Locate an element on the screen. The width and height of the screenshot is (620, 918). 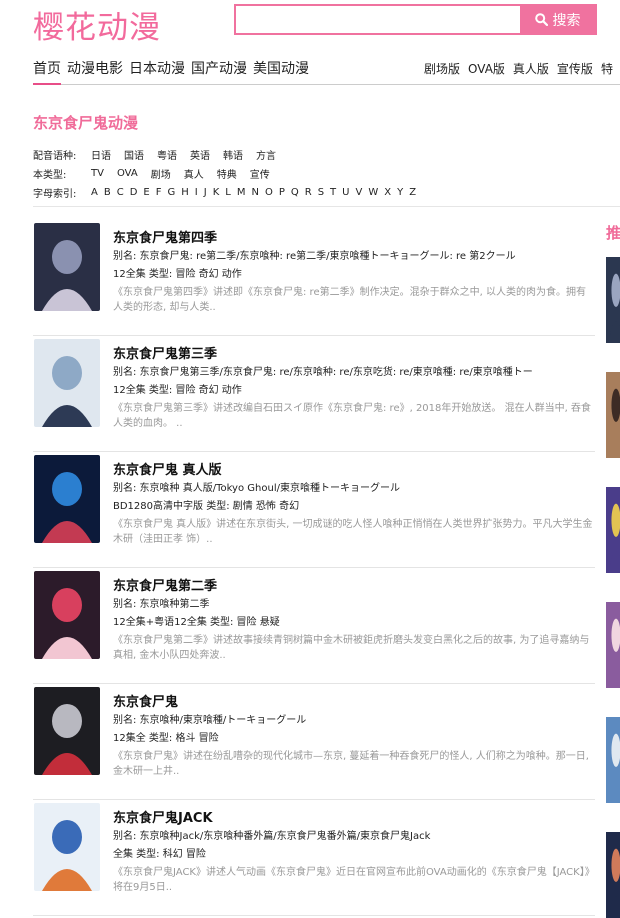
filter-label: 本类型: is located at coordinates (50, 175).